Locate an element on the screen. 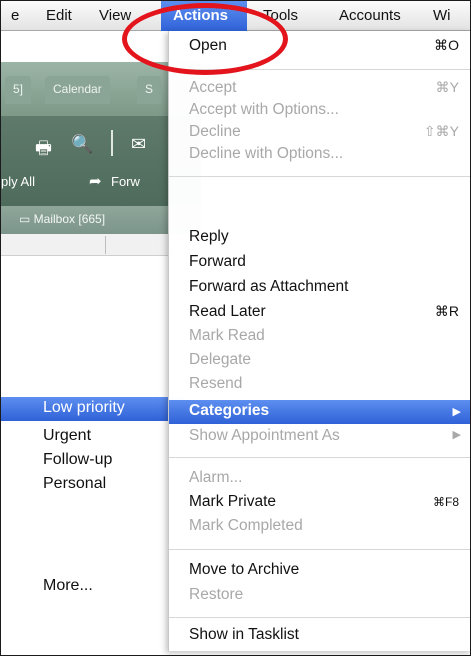 This screenshot has height=656, width=471. folder-label: Mailbox [665] is located at coordinates (69, 219).